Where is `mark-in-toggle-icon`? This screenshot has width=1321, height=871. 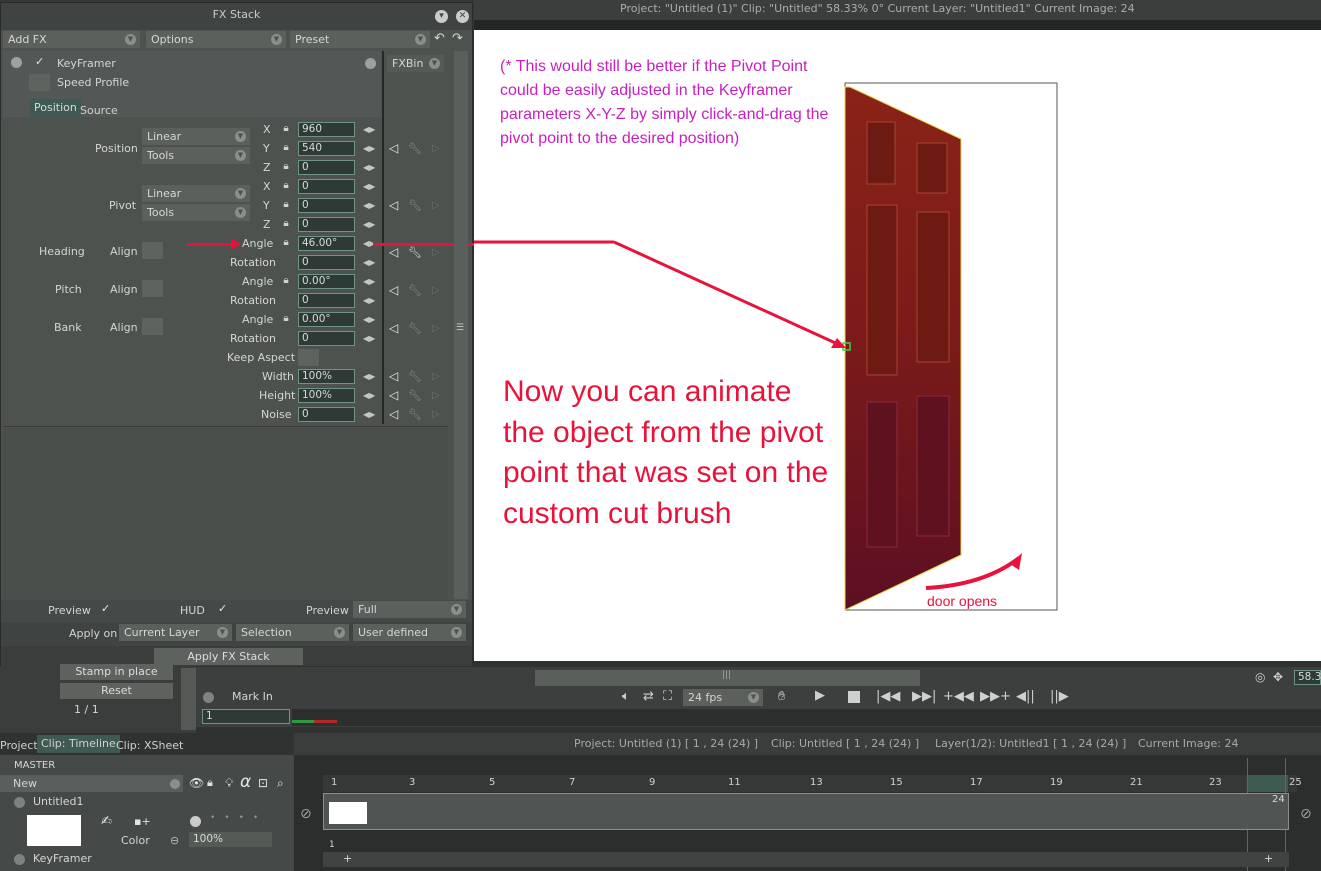 mark-in-toggle-icon is located at coordinates (208, 697).